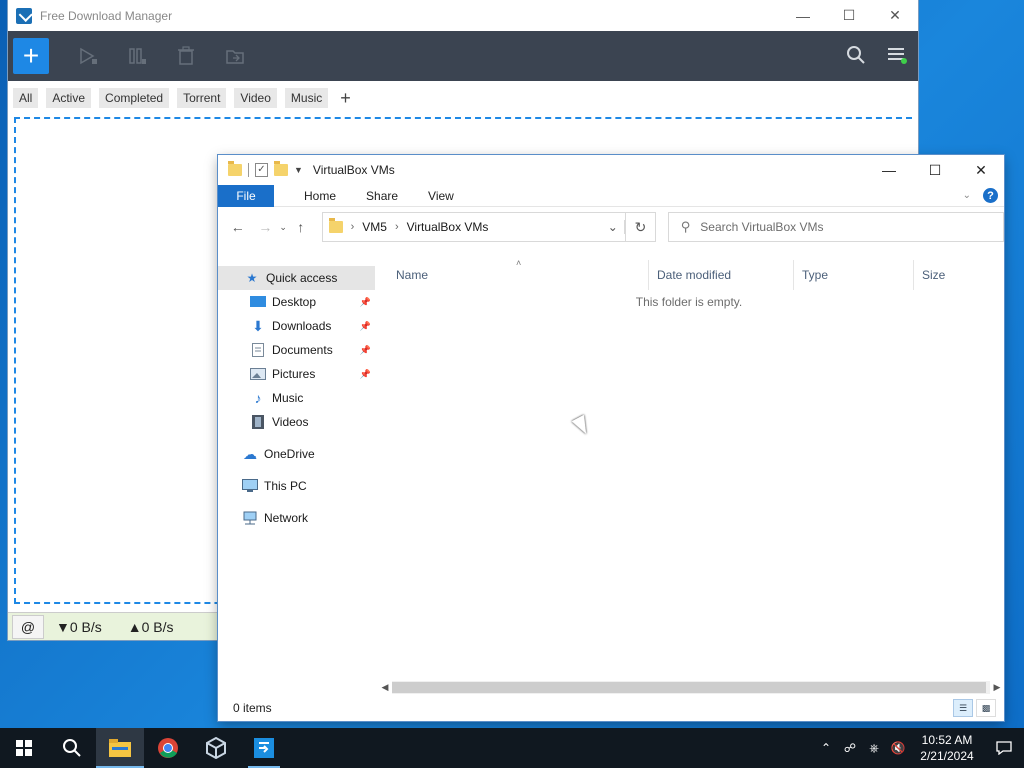 The width and height of the screenshot is (1024, 768). Describe the element at coordinates (685, 226) in the screenshot. I see `search-icon: ⚲` at that location.